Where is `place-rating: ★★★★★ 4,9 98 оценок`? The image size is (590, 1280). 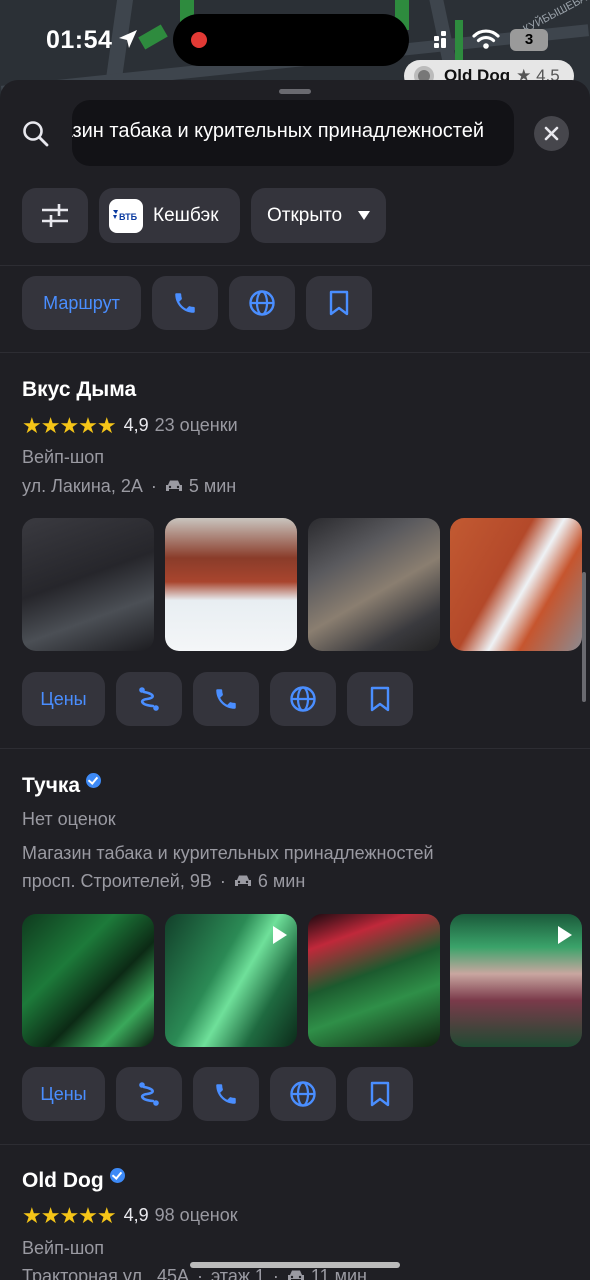 place-rating: ★★★★★ 4,9 98 оценок is located at coordinates (130, 1215).